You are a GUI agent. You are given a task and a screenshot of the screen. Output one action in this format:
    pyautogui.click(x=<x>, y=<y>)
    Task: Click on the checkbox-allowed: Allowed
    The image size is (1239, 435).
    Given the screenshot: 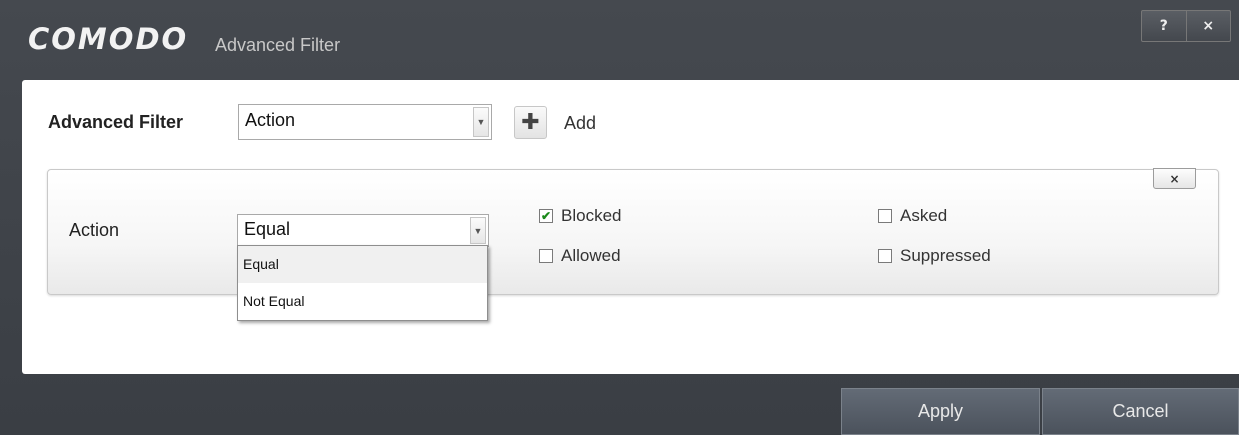 What is the action you would take?
    pyautogui.click(x=580, y=256)
    